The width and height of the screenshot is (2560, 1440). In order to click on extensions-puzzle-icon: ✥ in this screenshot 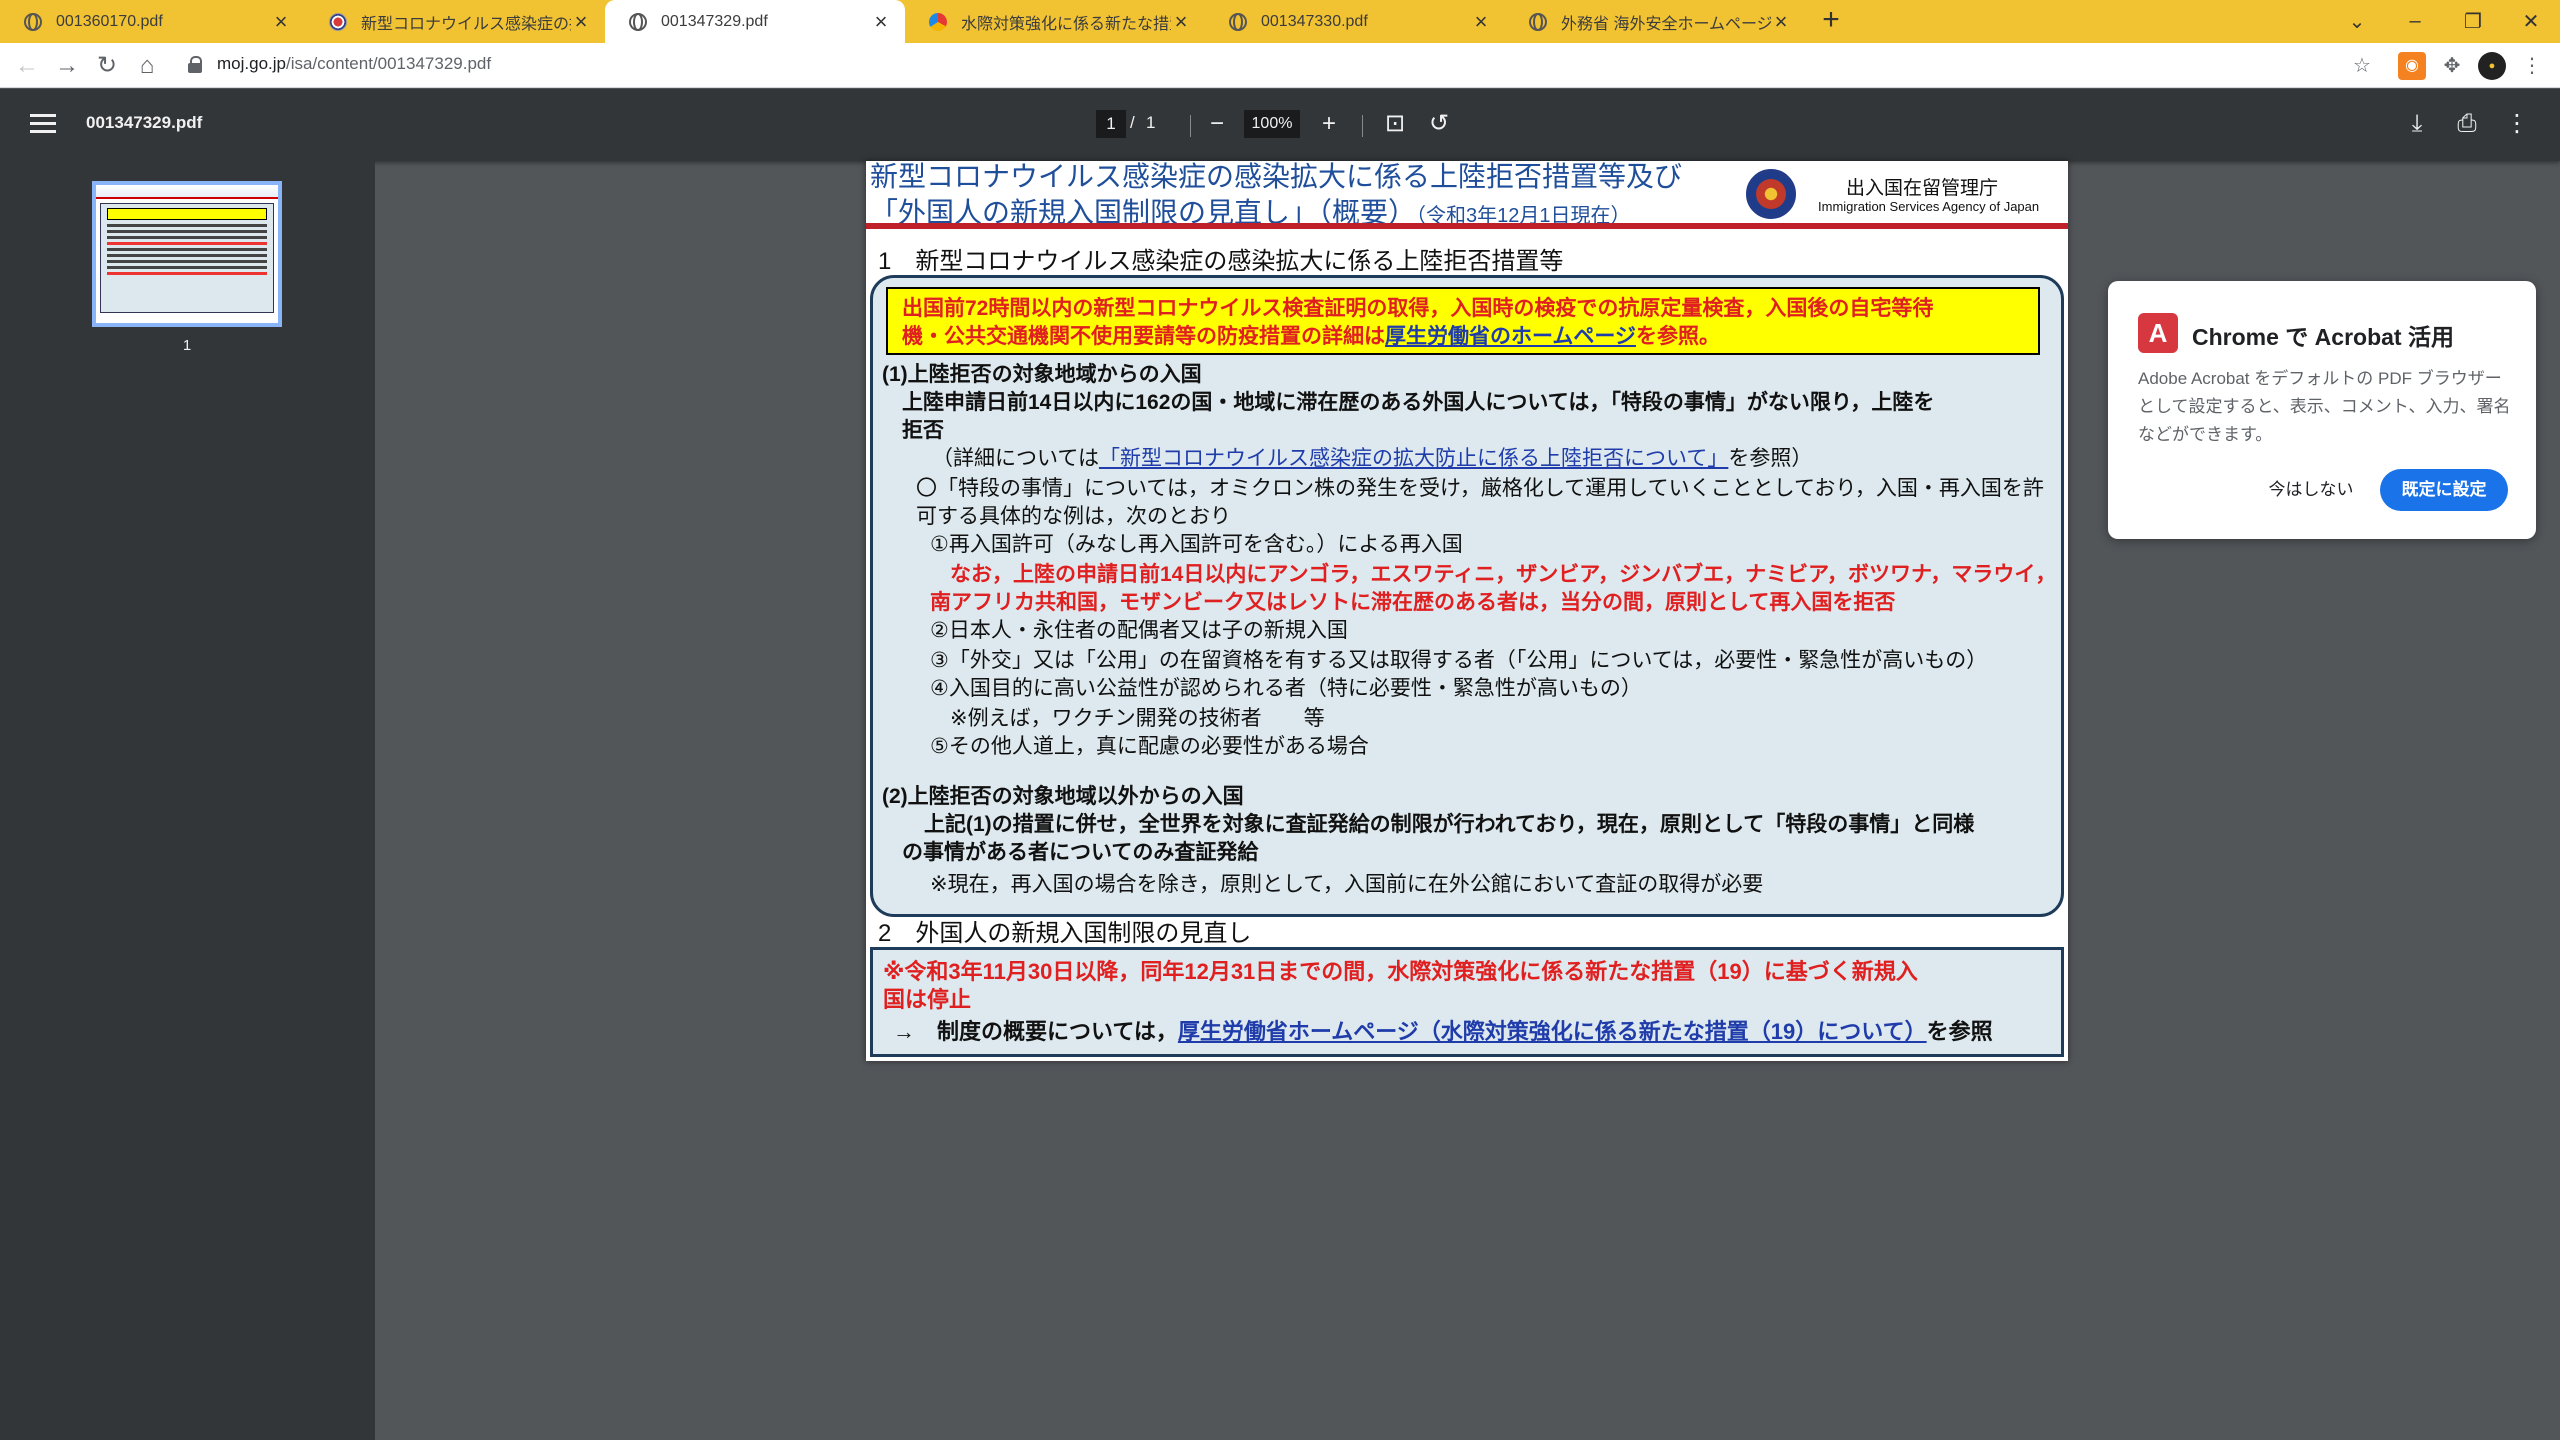, I will do `click(2452, 66)`.